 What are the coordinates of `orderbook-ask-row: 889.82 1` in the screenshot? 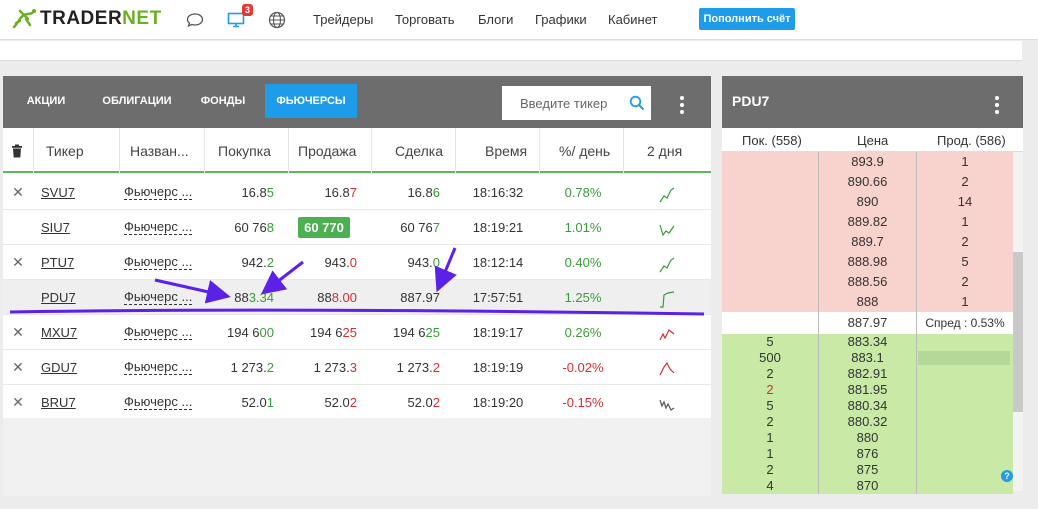 It's located at (867, 222).